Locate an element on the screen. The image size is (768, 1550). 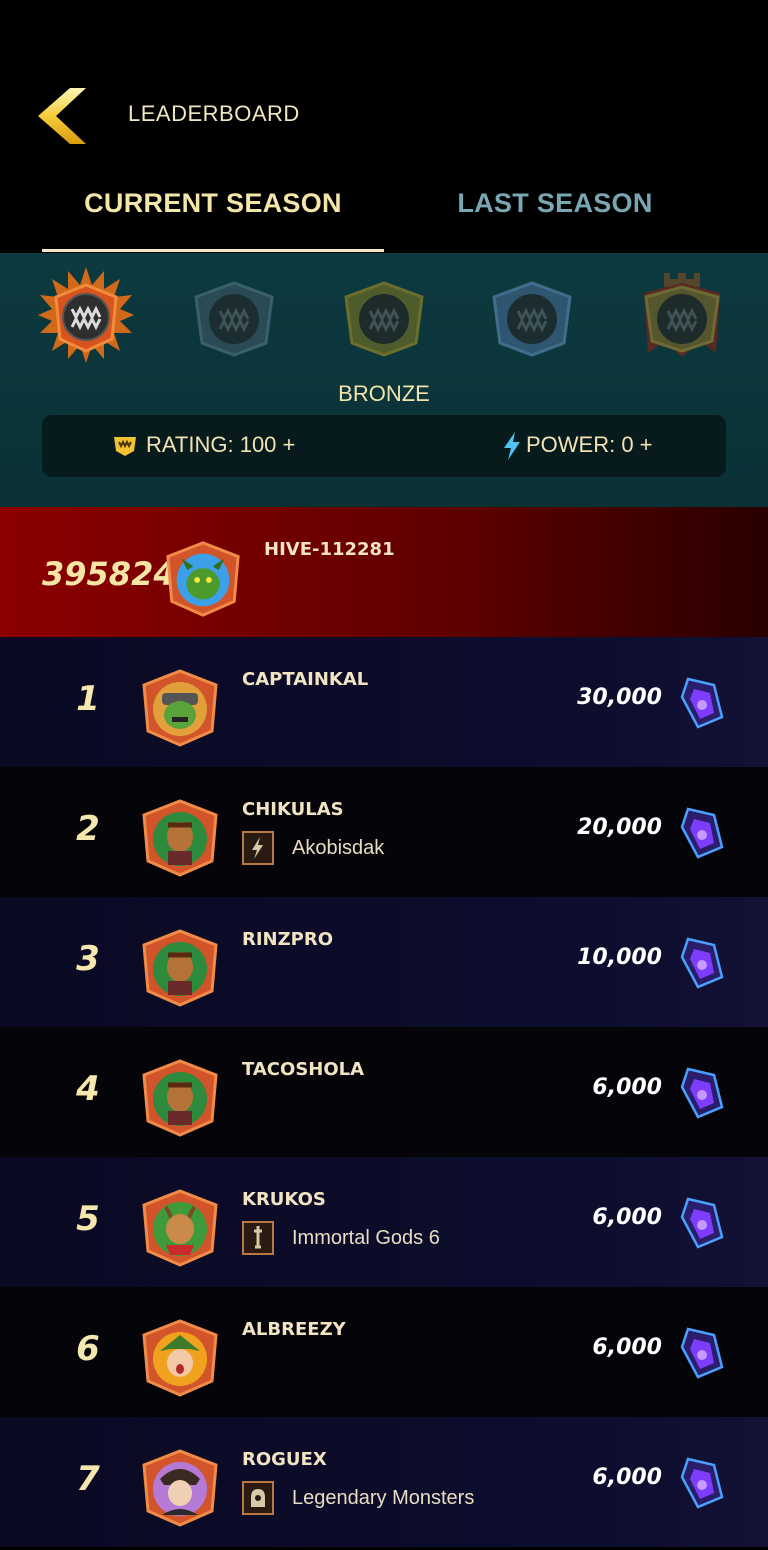
guild-name: Akobisdak is located at coordinates (338, 847).